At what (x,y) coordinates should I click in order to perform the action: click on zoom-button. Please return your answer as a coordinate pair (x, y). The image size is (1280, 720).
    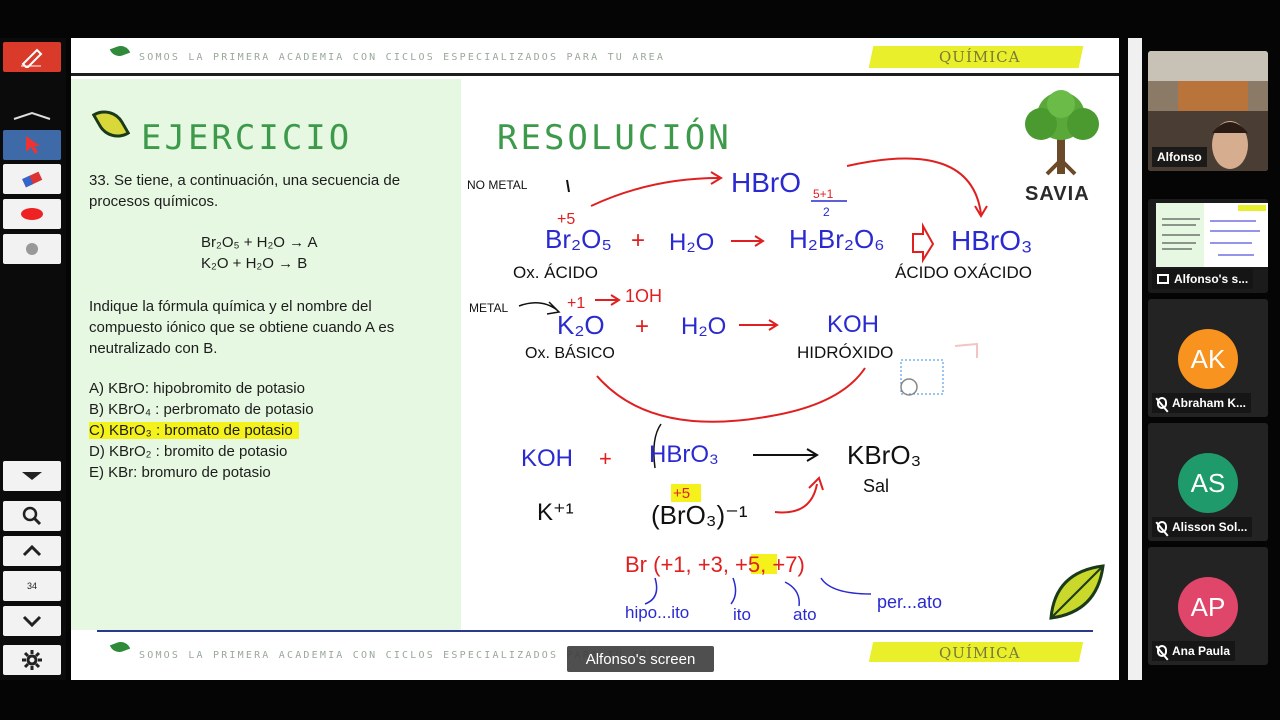
    Looking at the image, I should click on (32, 516).